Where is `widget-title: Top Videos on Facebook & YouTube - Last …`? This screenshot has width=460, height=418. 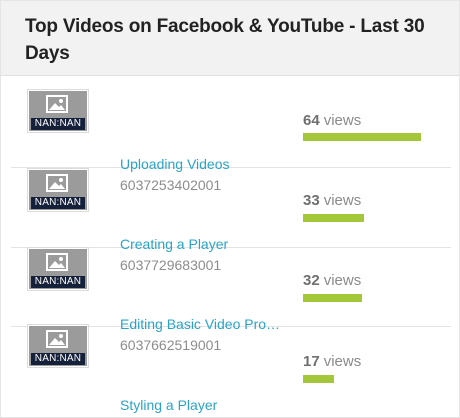 widget-title: Top Videos on Facebook & YouTube - Last … is located at coordinates (225, 40).